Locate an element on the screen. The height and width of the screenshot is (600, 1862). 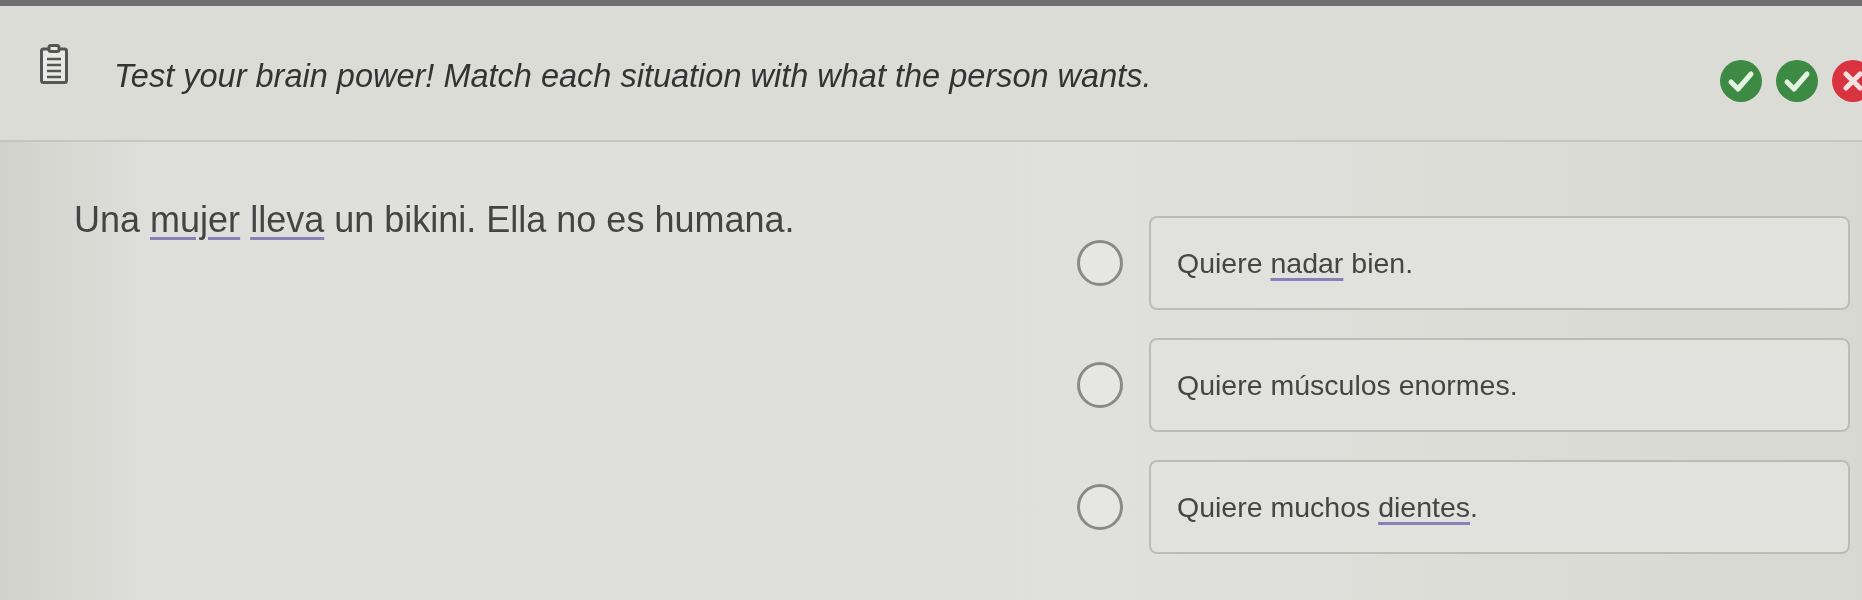
vocab-link: dientes is located at coordinates (1424, 506).